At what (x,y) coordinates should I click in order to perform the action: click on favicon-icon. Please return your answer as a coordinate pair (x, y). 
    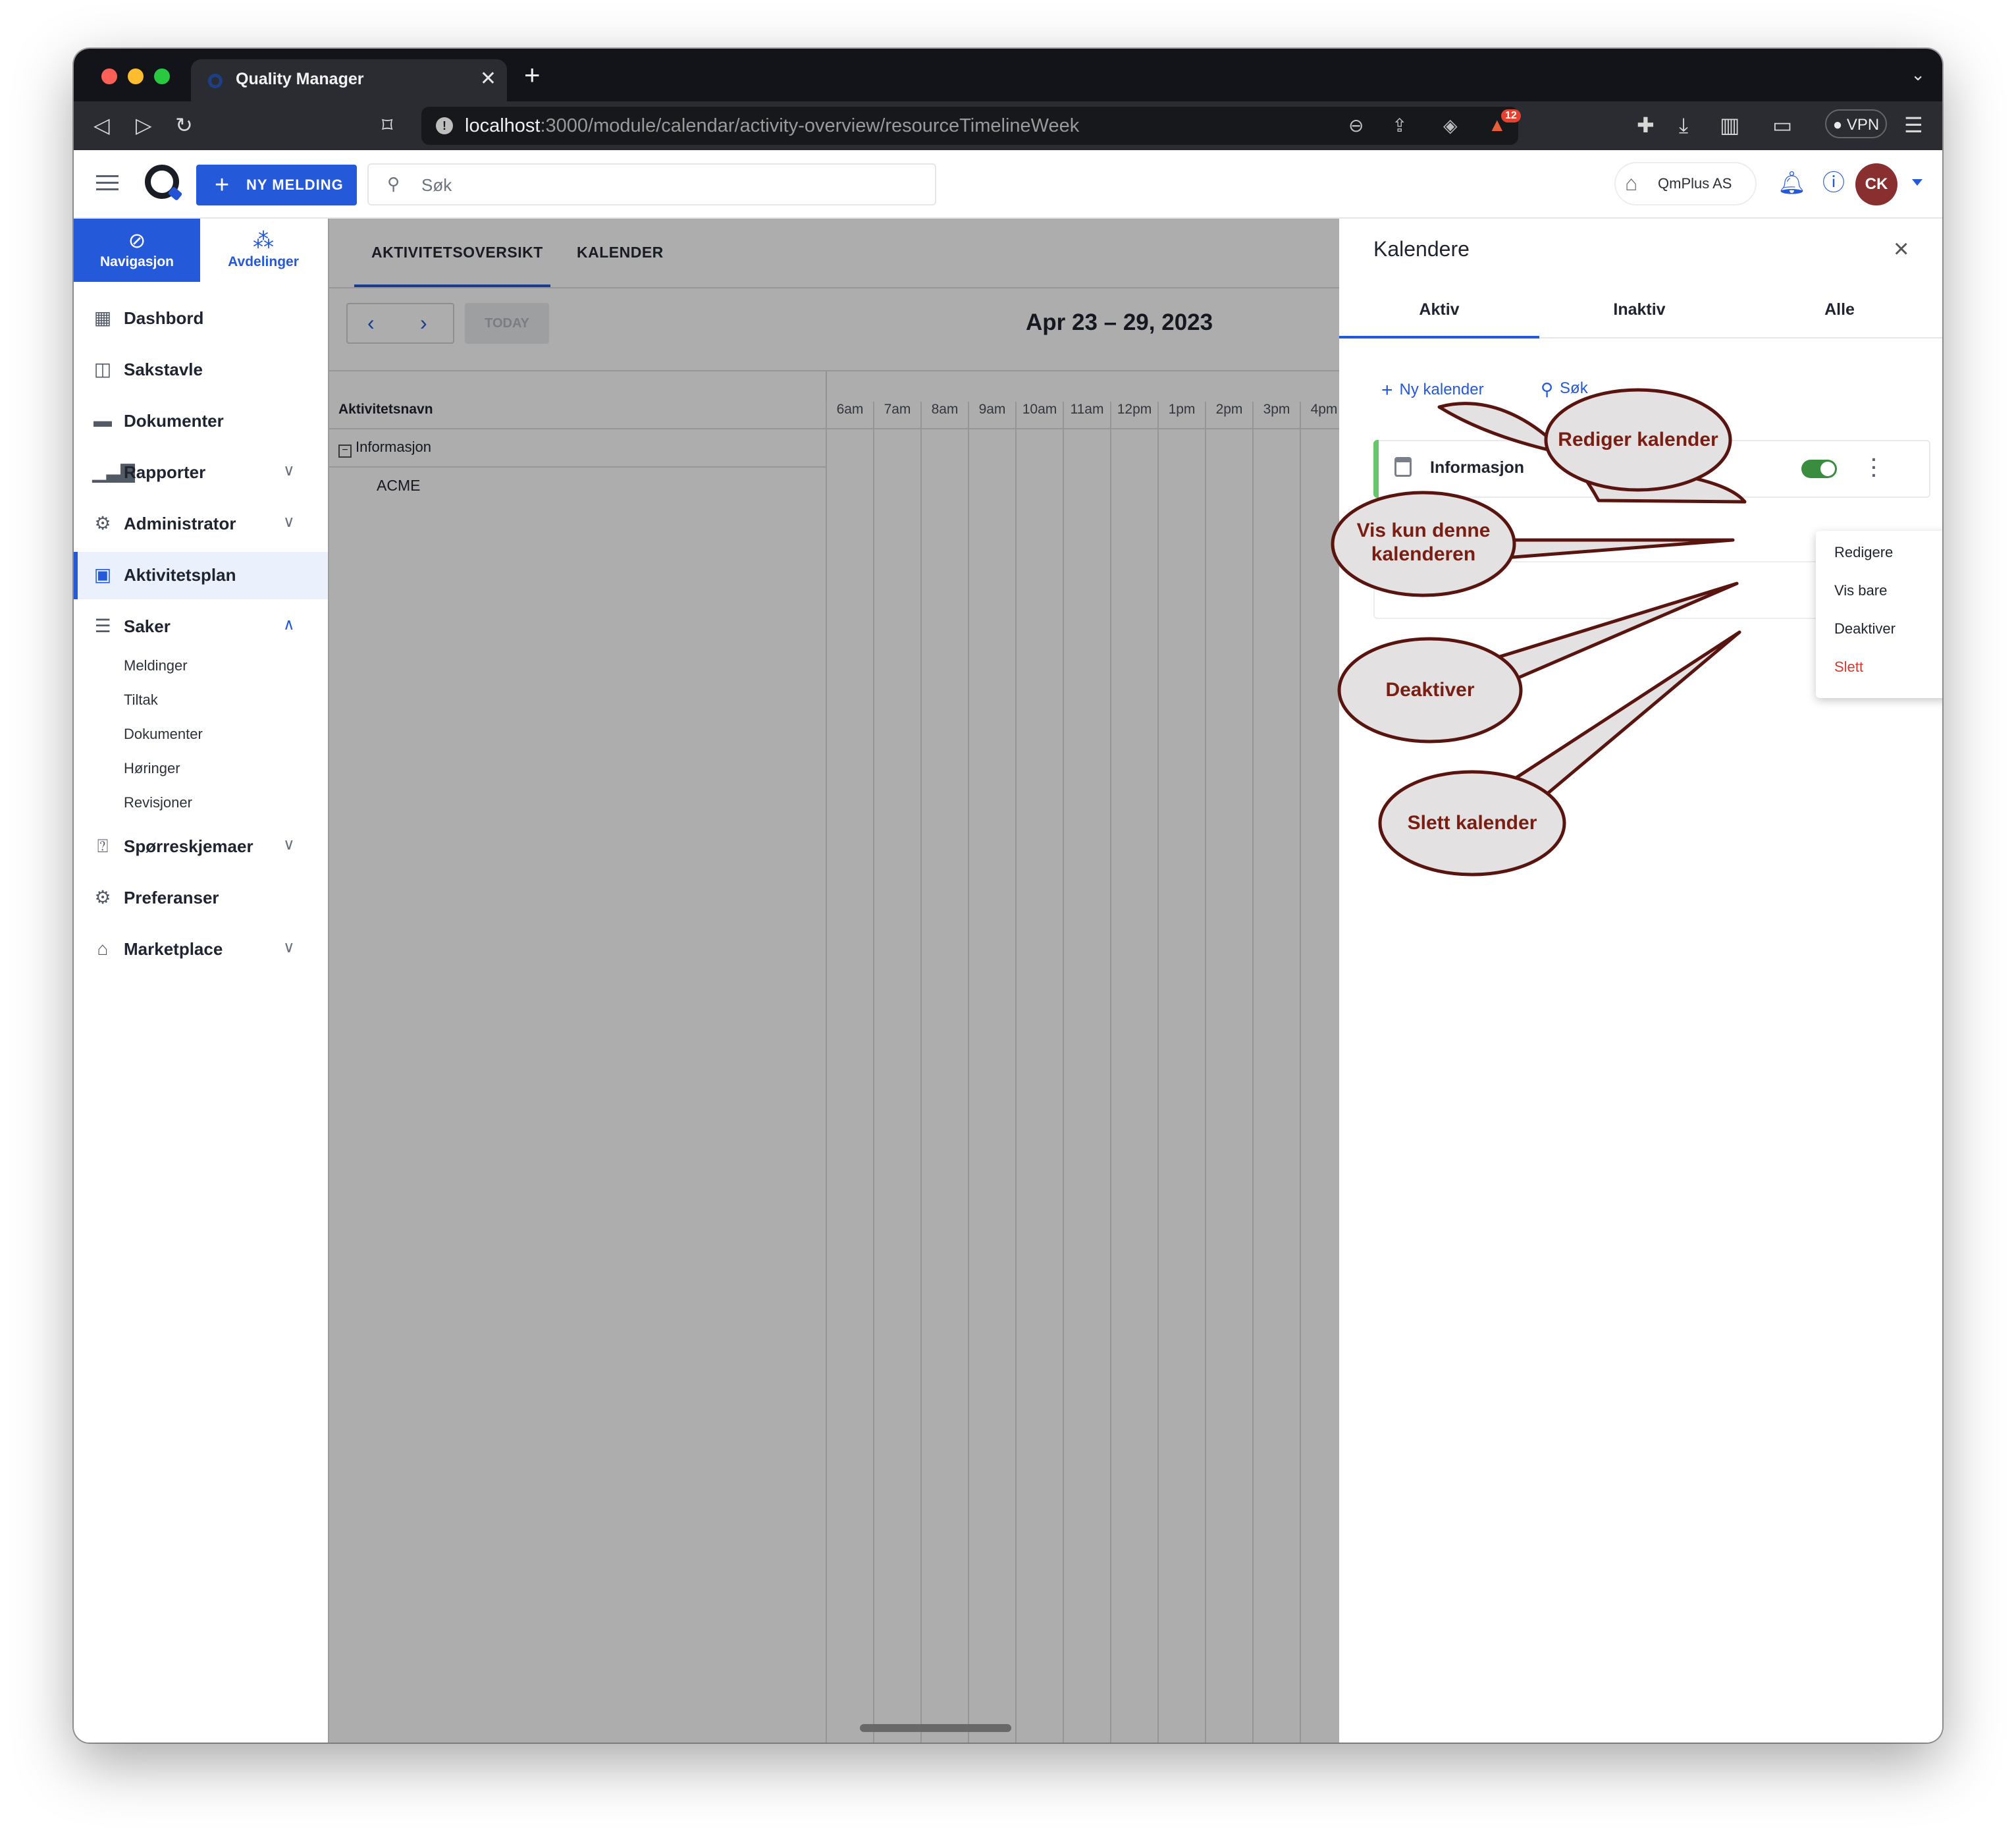
    Looking at the image, I should click on (215, 81).